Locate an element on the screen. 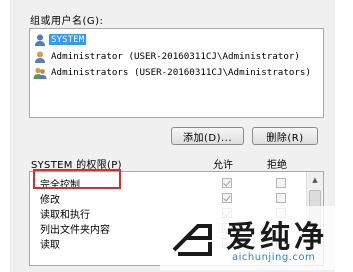 The width and height of the screenshot is (353, 272). permission-label: 修改 is located at coordinates (50, 200).